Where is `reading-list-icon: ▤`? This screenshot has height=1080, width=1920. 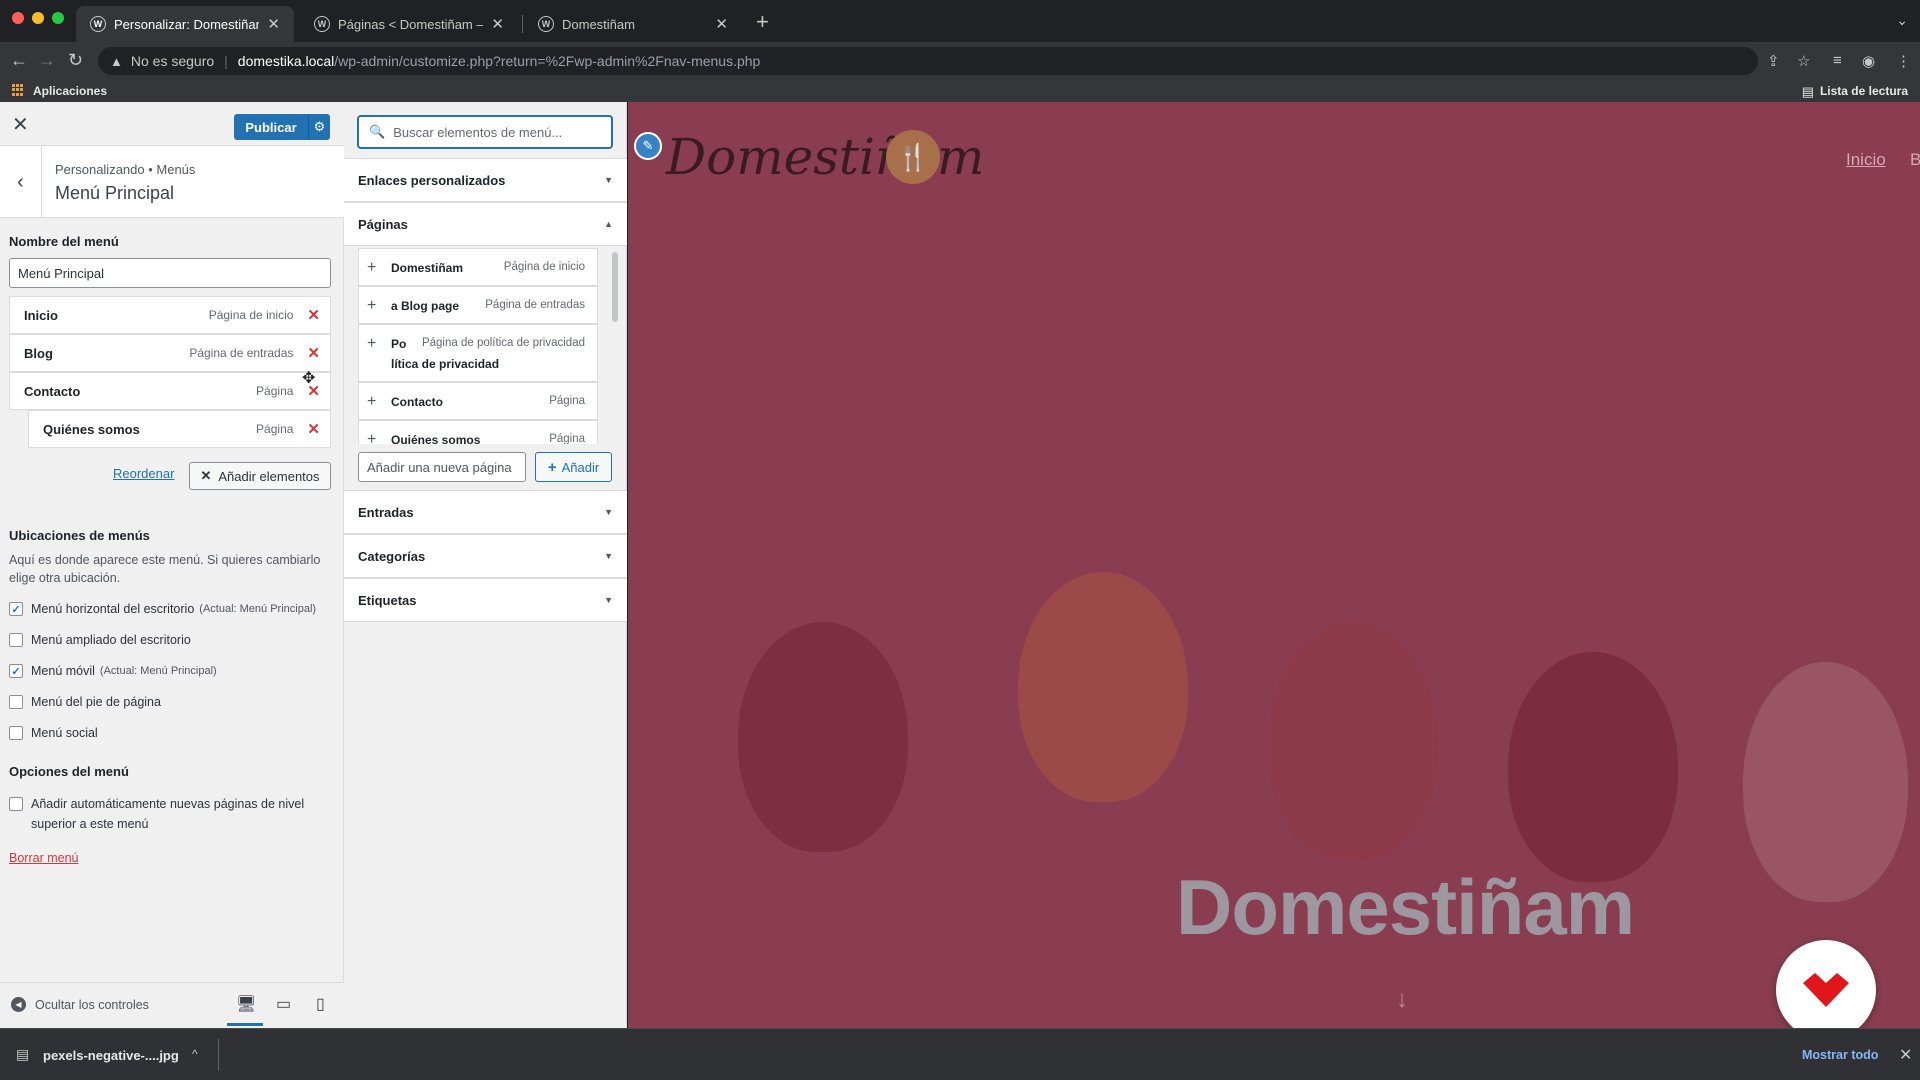 reading-list-icon: ▤ is located at coordinates (1808, 92).